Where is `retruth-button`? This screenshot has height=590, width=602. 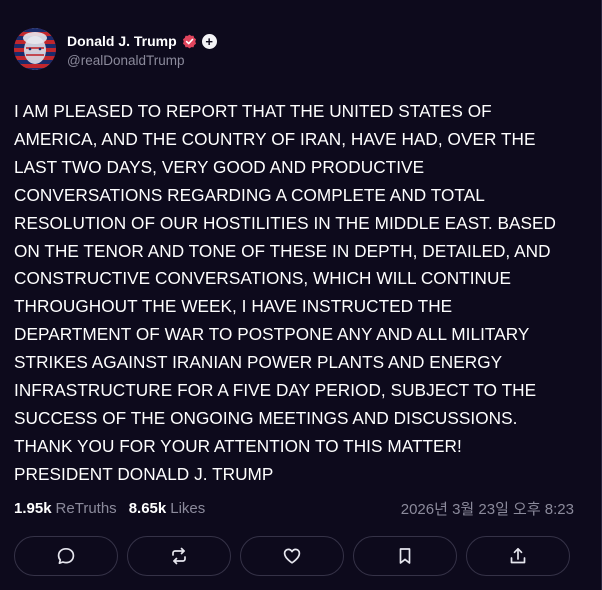
retruth-button is located at coordinates (179, 556).